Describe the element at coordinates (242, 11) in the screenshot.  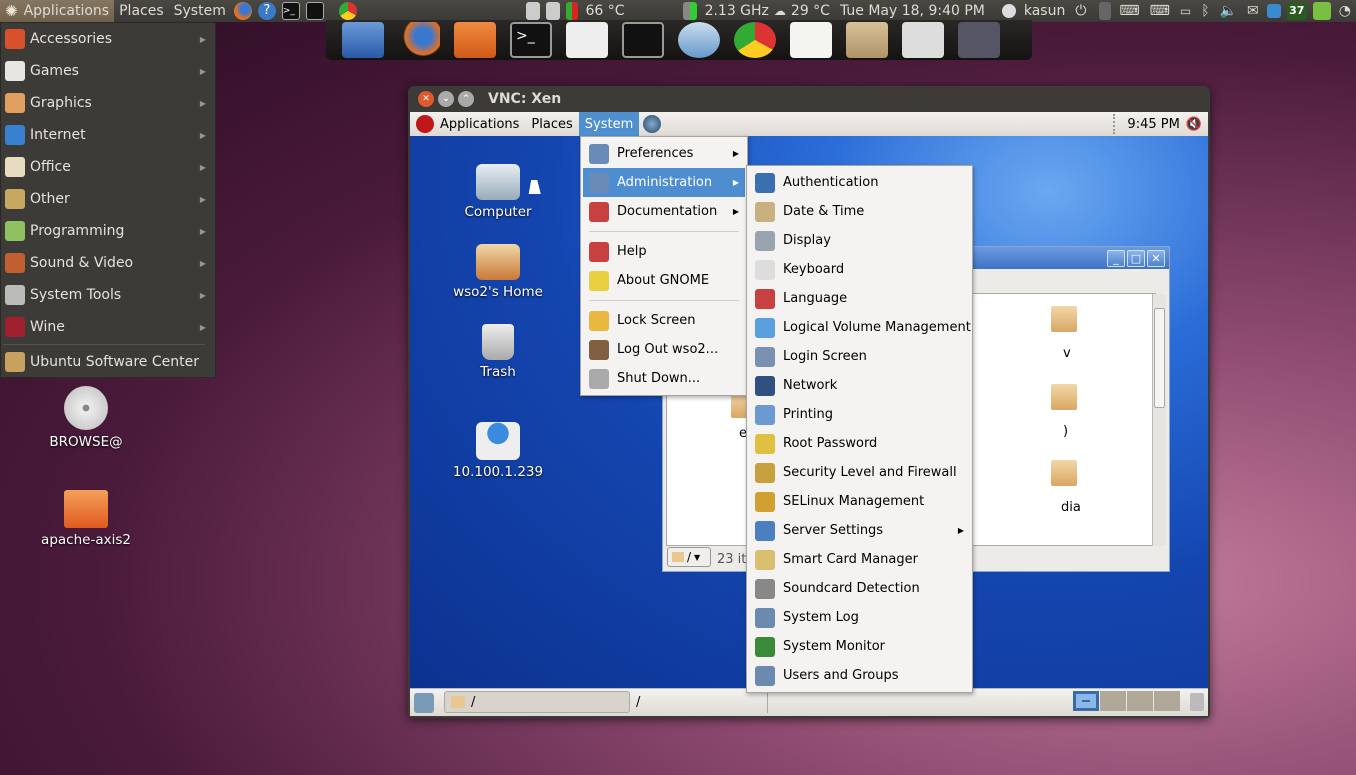
I see `firefox-icon` at that location.